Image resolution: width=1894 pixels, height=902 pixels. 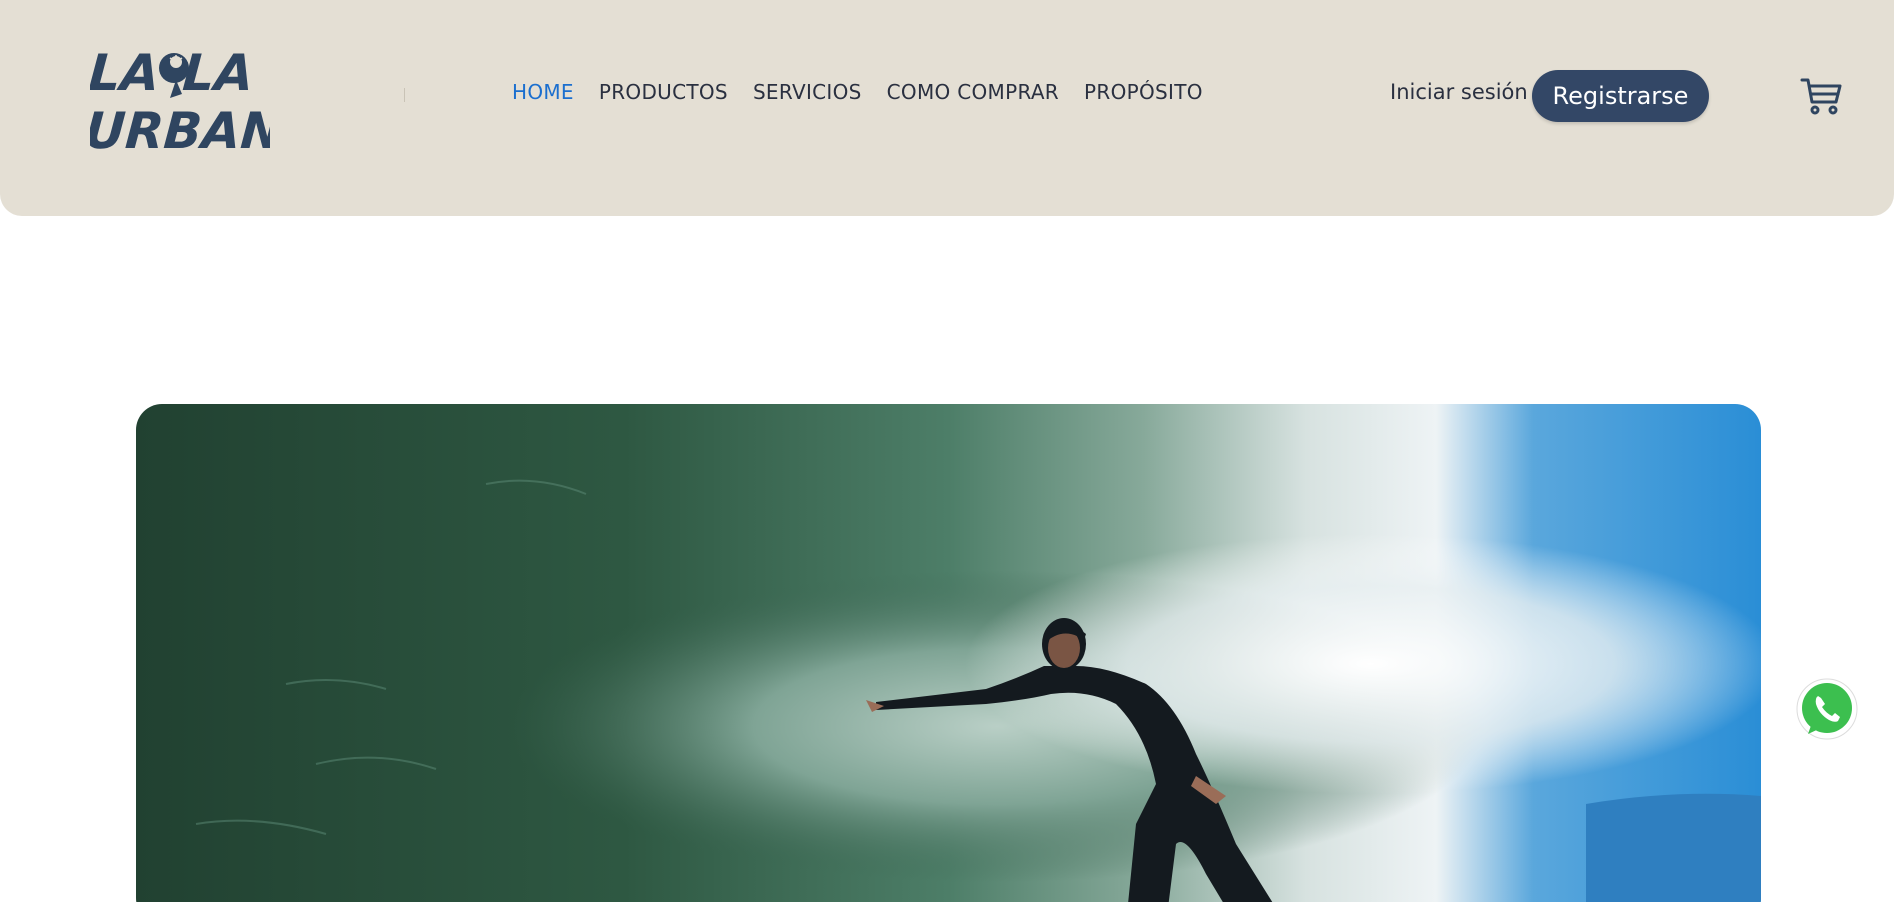 I want to click on header-divider, so click(x=404, y=95).